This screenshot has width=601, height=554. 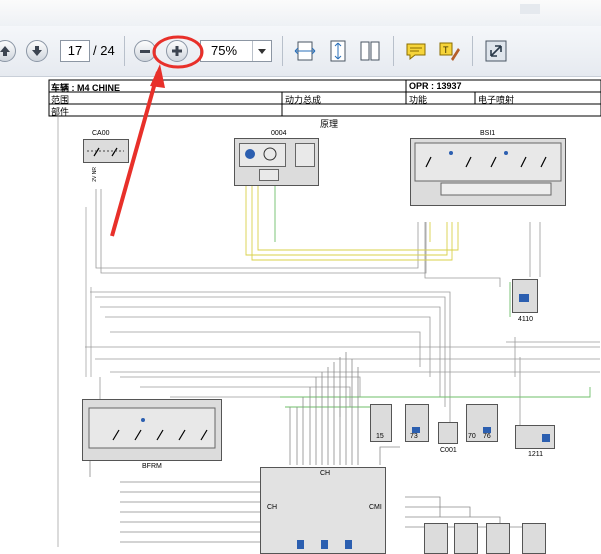 What do you see at coordinates (323, 510) in the screenshot?
I see `component-ecu` at bounding box center [323, 510].